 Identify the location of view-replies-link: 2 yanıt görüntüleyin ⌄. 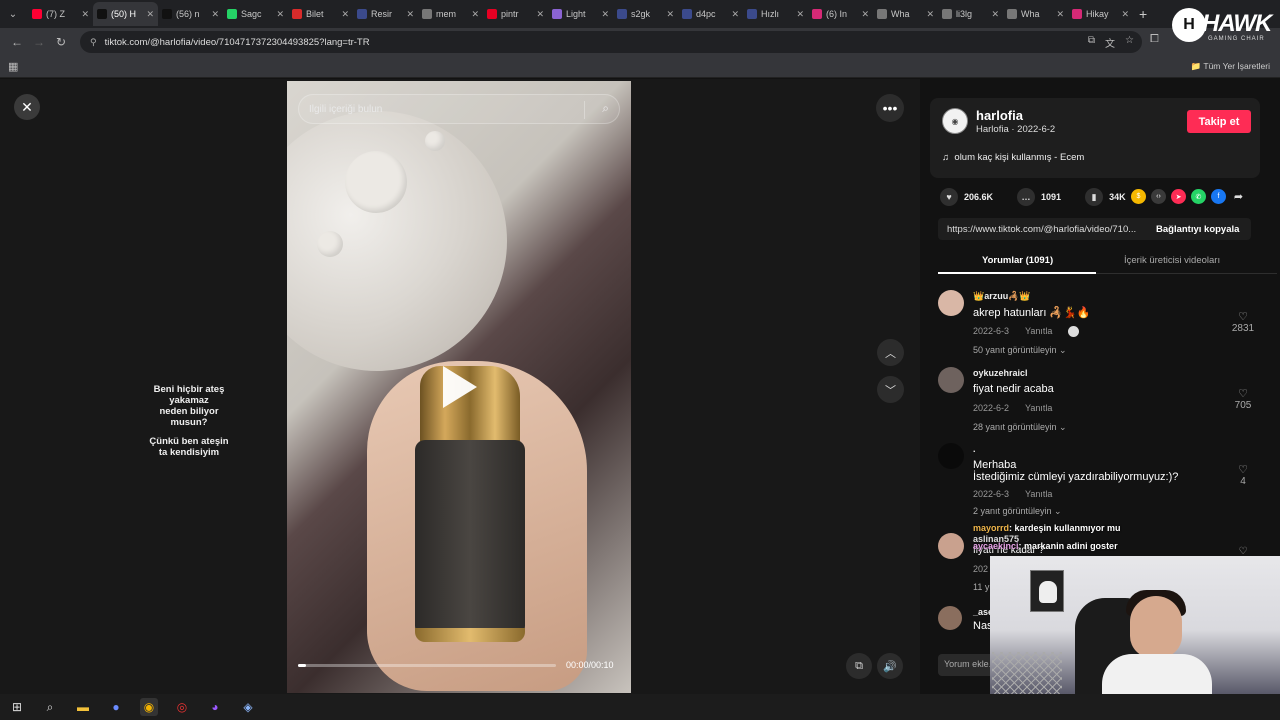
(1017, 511).